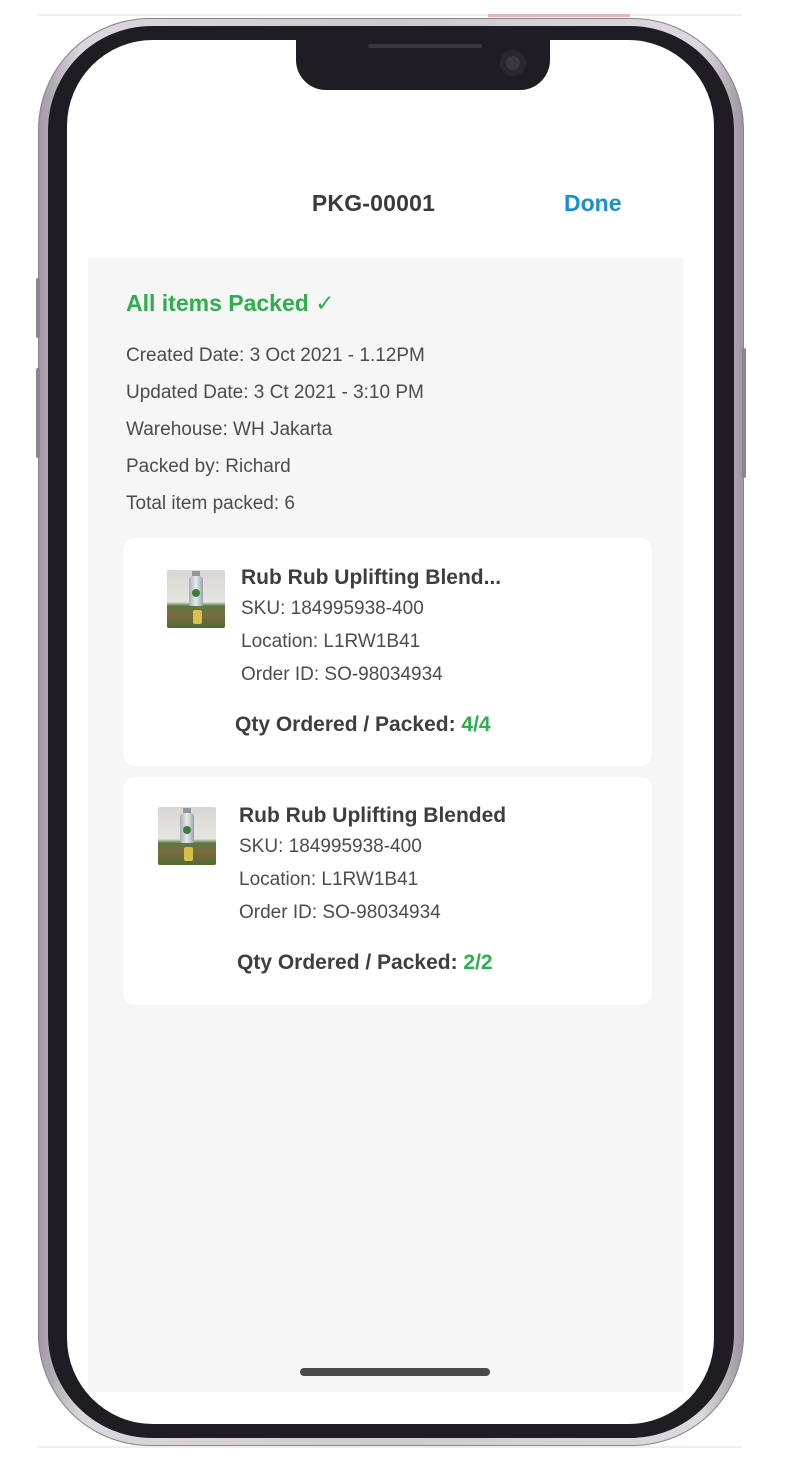 This screenshot has height=1476, width=790. What do you see at coordinates (593, 203) in the screenshot?
I see `done-button: Done` at bounding box center [593, 203].